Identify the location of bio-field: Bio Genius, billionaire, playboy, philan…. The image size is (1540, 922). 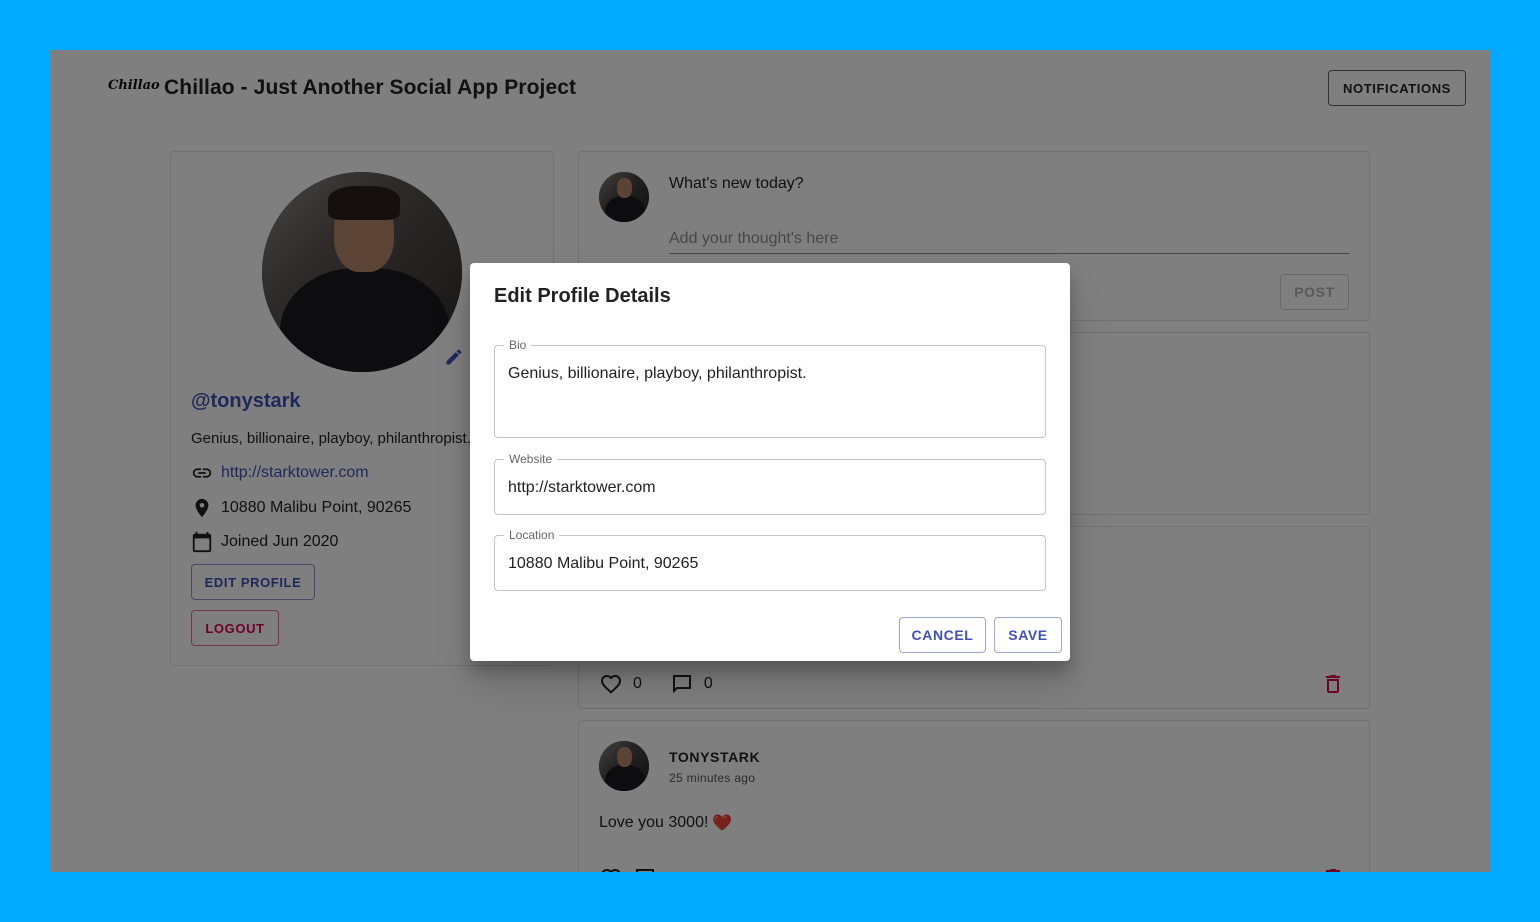
(770, 388).